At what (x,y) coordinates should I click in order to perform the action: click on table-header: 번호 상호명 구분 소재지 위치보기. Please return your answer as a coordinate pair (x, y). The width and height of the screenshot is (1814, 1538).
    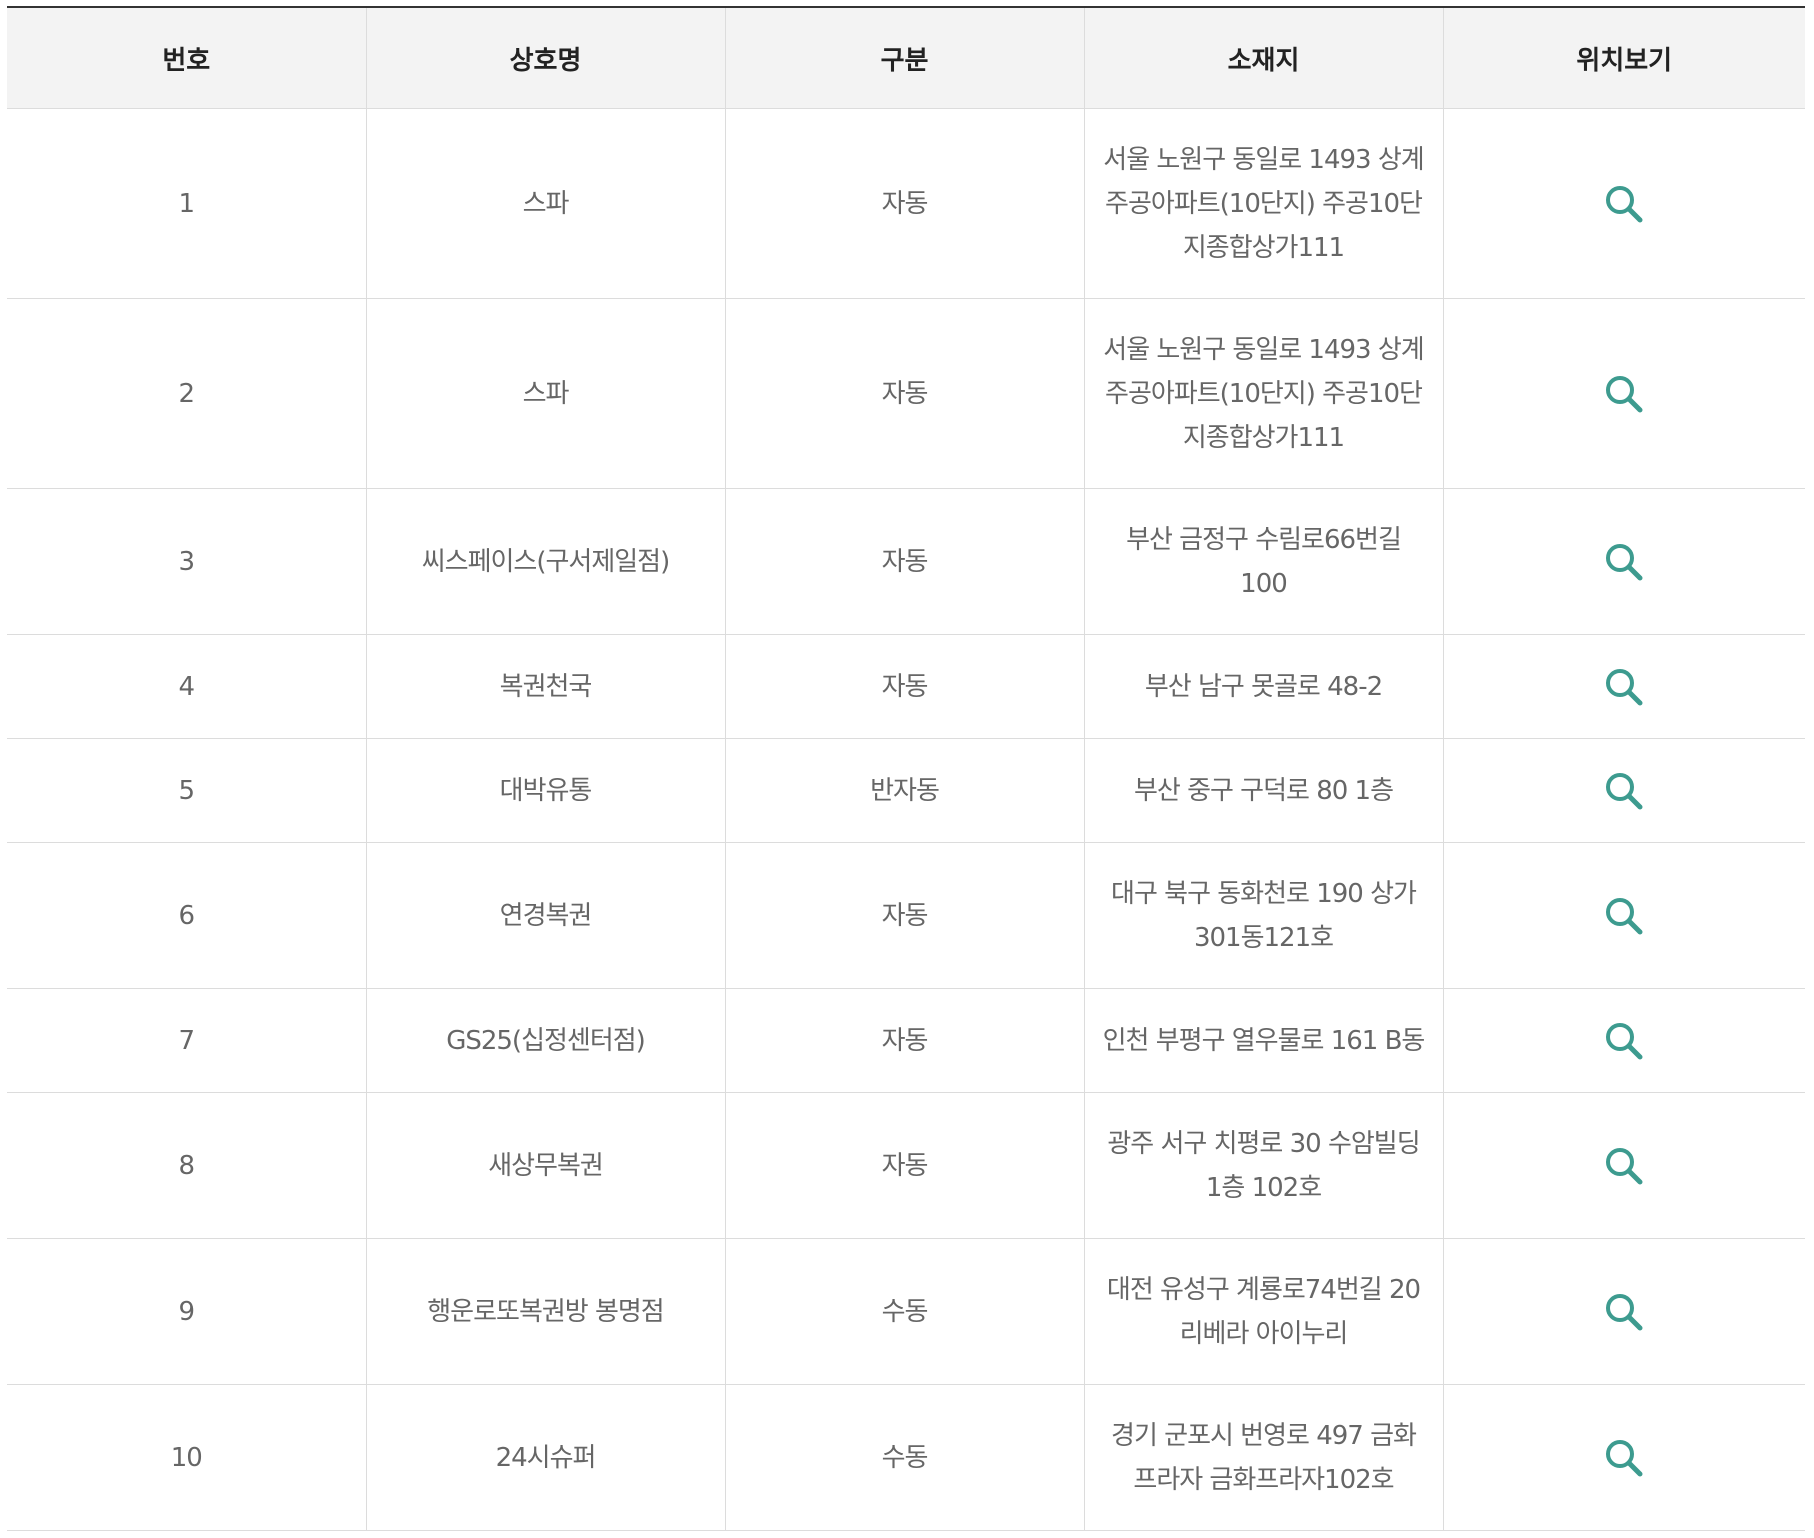
    Looking at the image, I should click on (906, 58).